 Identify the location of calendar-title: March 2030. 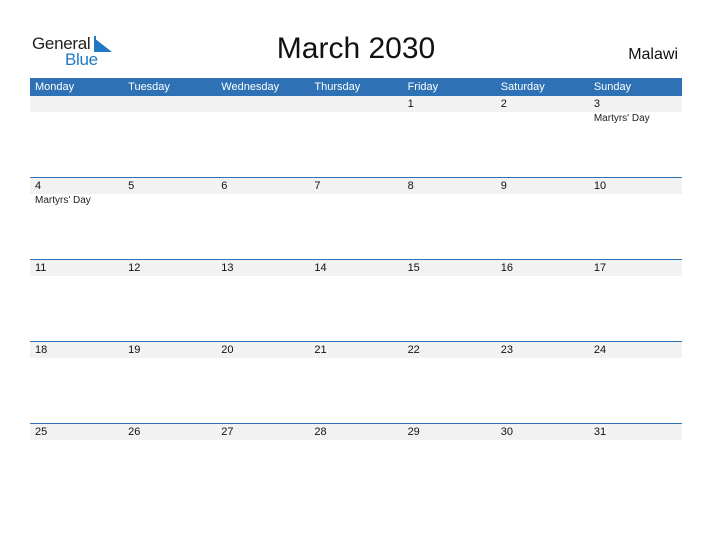
(356, 48).